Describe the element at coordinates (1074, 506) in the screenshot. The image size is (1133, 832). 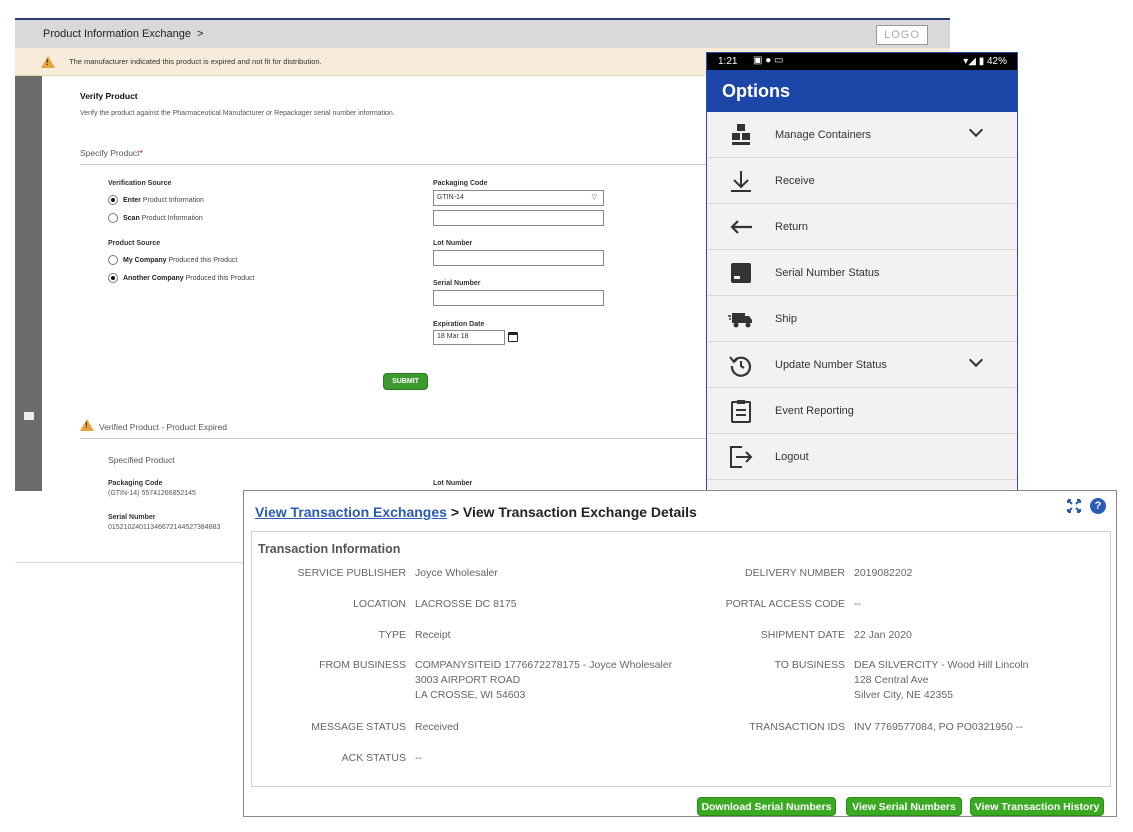
I see `expand-icon` at that location.